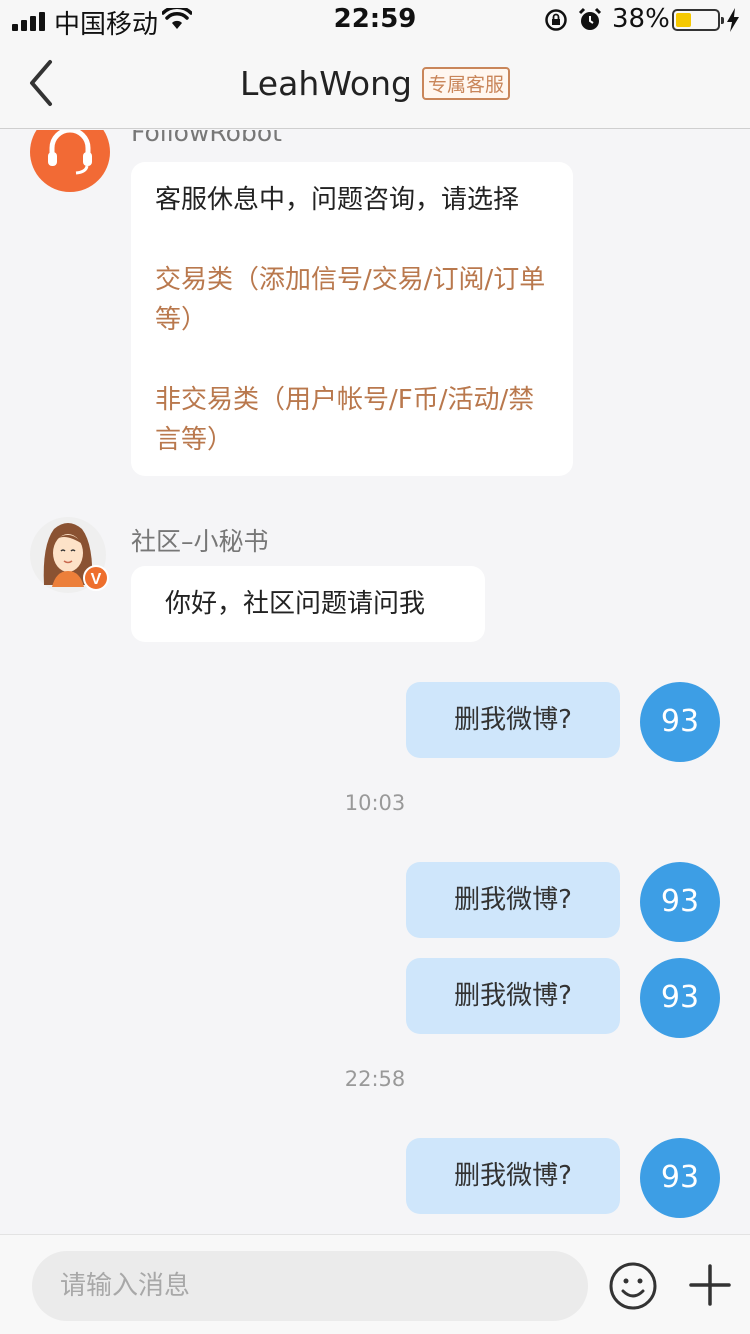 This screenshot has height=1334, width=750. I want to click on woman-avatar-icon: V, so click(69, 555).